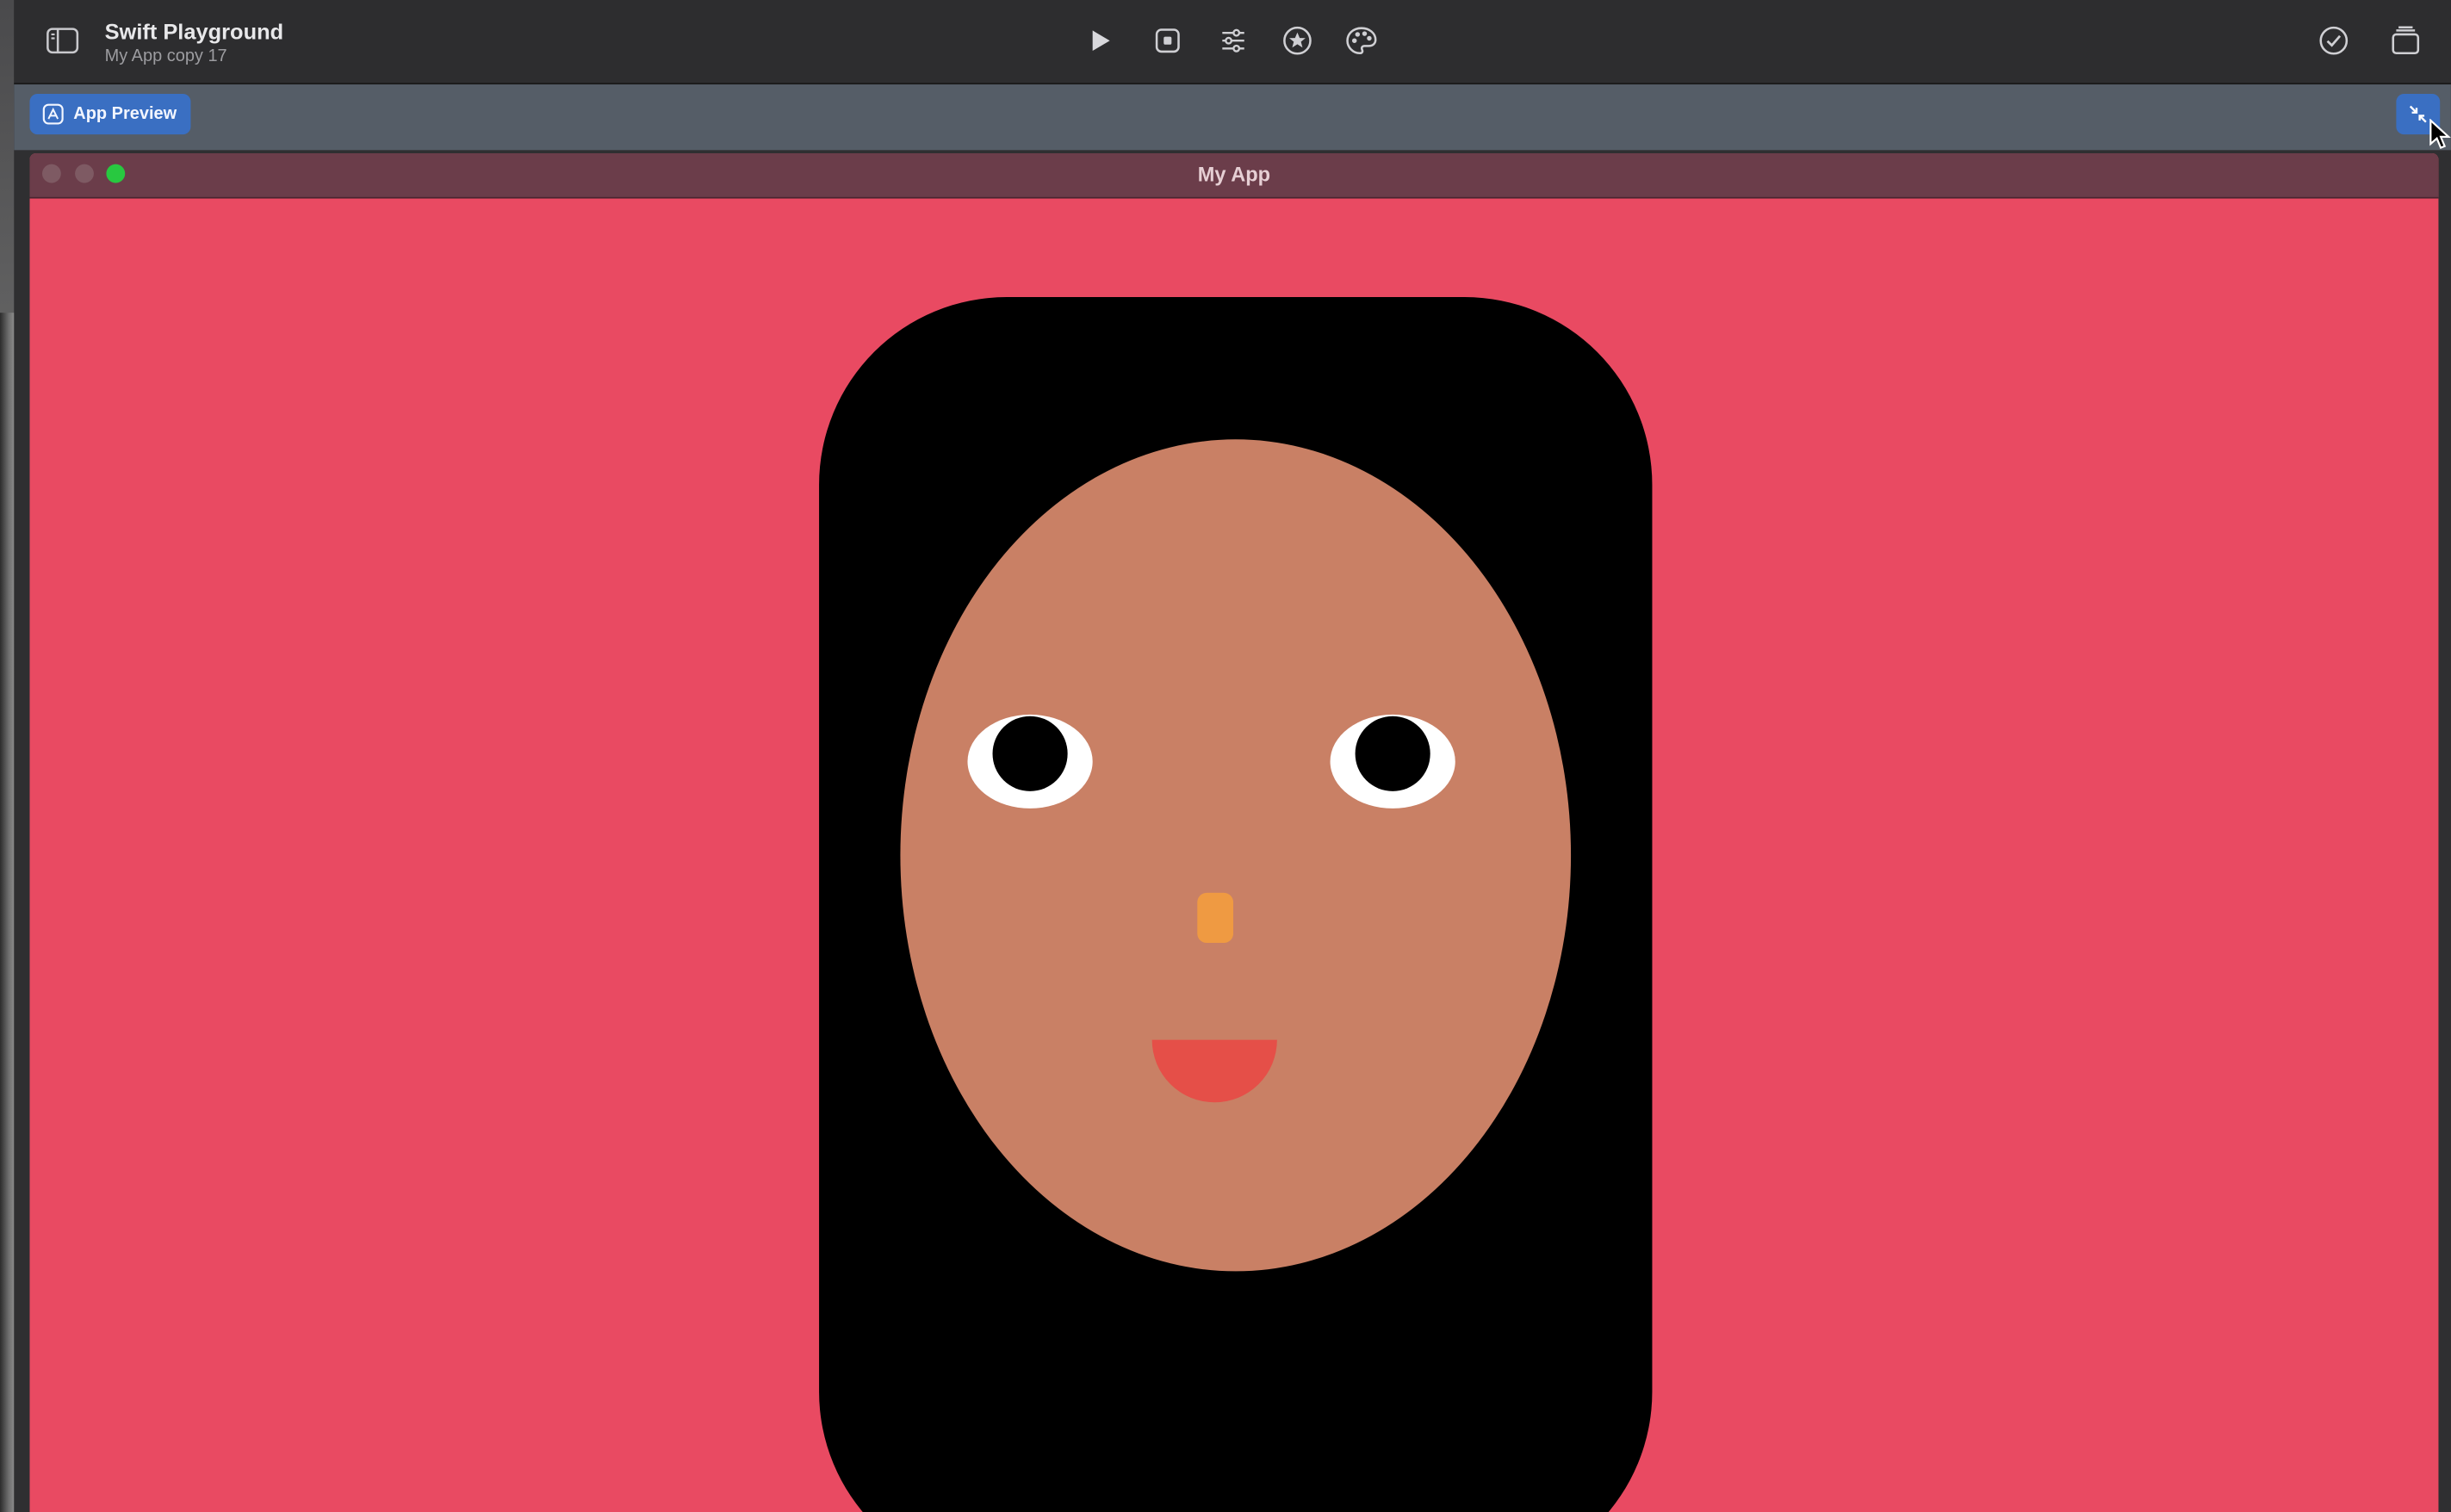  Describe the element at coordinates (125, 114) in the screenshot. I see `app-preview-label: App Preview` at that location.